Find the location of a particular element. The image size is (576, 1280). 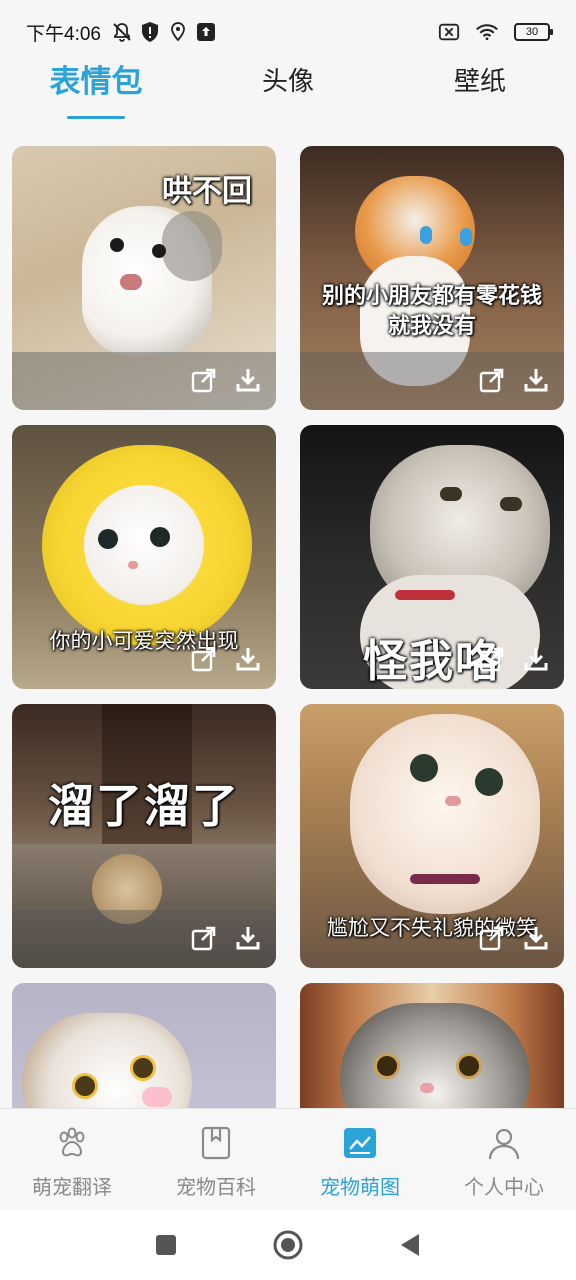

nav-pet-pictures: 宠物萌图 is located at coordinates (360, 1159).